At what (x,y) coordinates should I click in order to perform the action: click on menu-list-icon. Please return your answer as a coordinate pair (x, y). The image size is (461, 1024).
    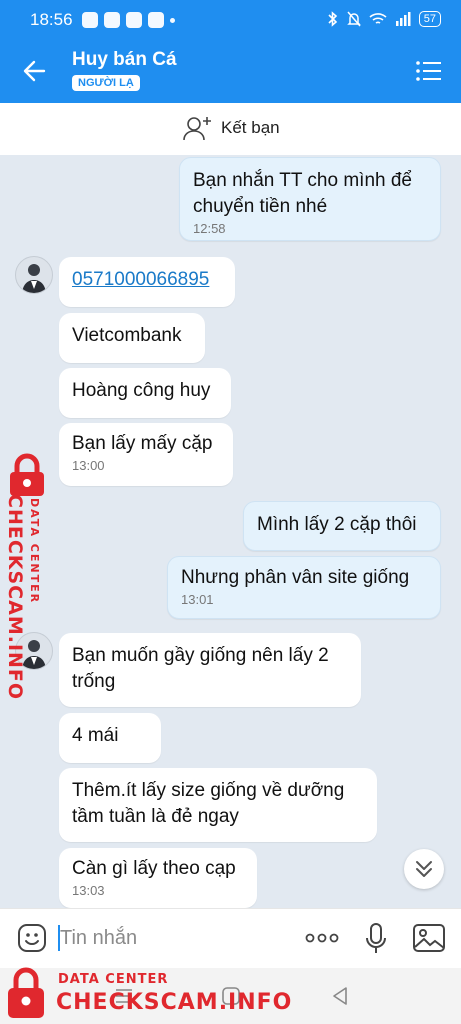
    Looking at the image, I should click on (429, 71).